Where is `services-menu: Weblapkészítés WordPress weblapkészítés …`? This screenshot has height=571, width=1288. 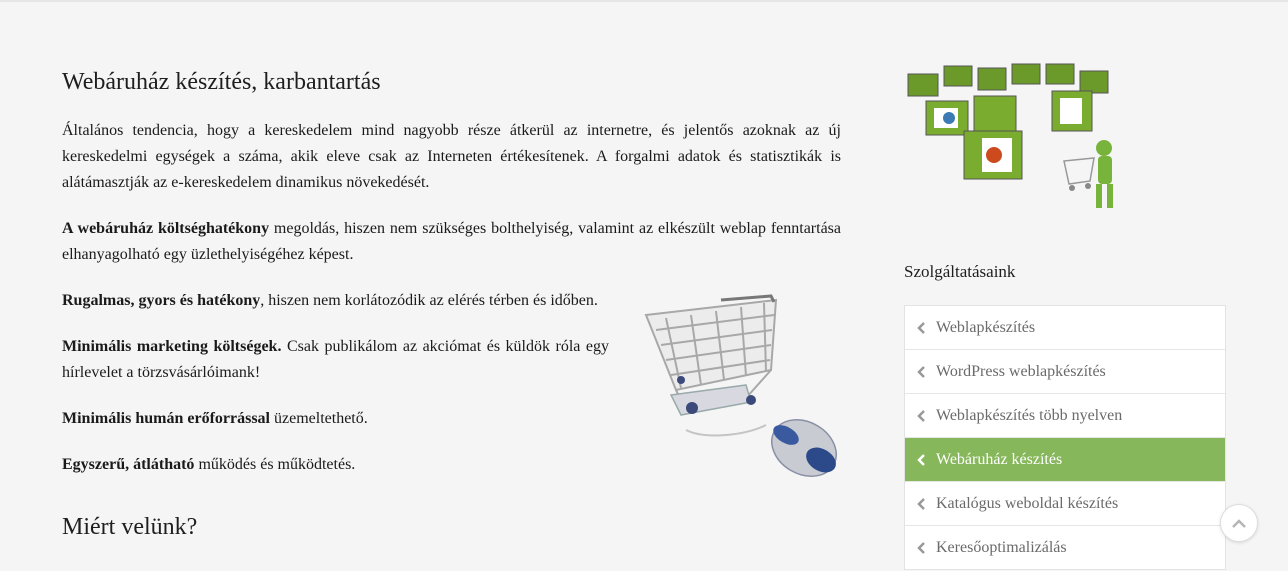
services-menu: Weblapkészítés WordPress weblapkészítés … is located at coordinates (1065, 437).